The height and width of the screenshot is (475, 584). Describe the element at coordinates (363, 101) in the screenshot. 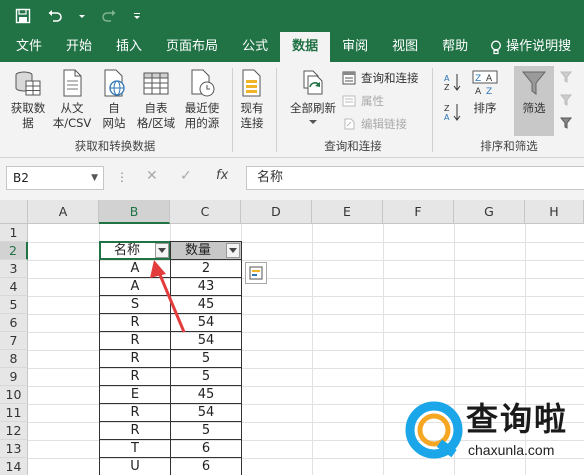

I see `properties-button: 属性` at that location.